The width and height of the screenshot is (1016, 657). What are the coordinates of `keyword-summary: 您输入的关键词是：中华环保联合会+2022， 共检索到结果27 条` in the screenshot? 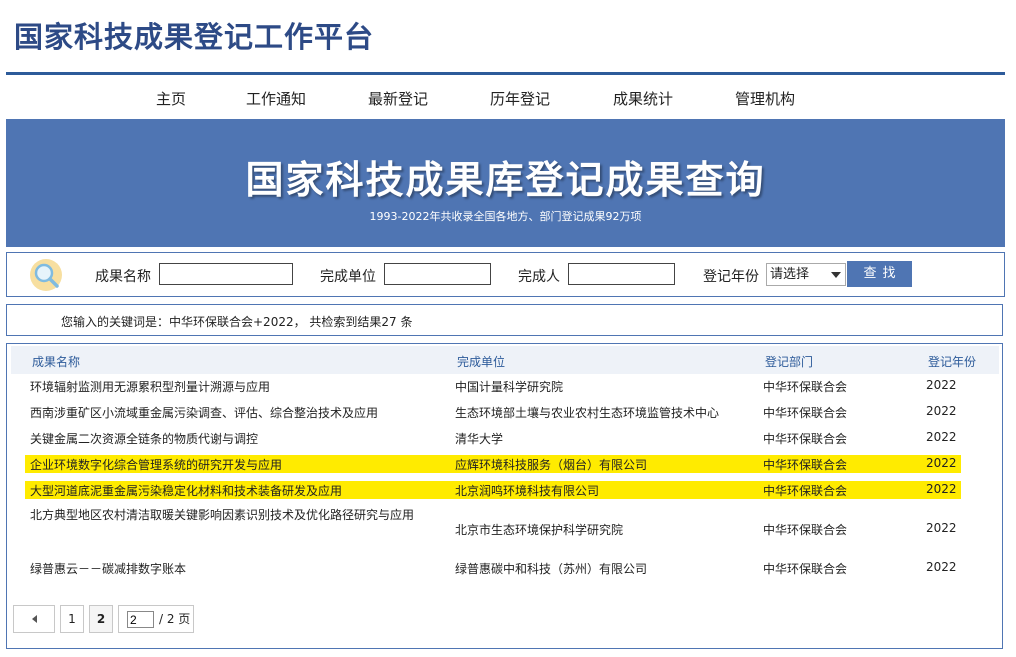 It's located at (504, 320).